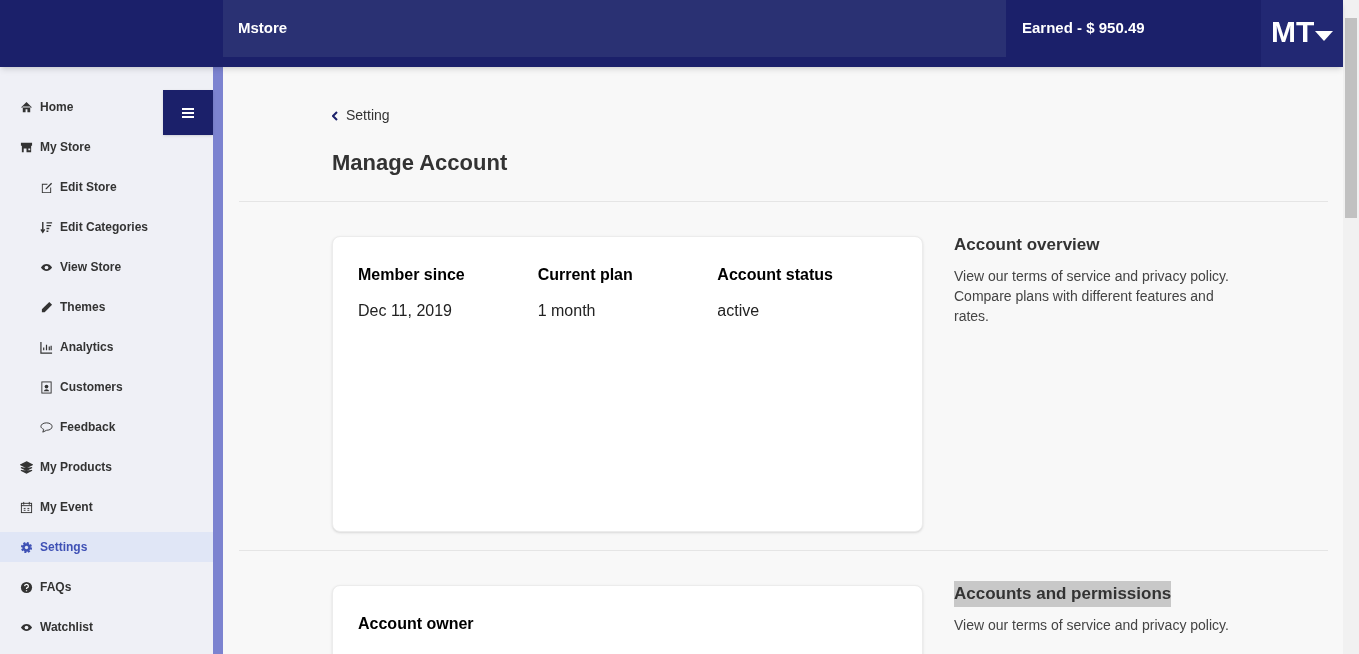 The width and height of the screenshot is (1359, 654). Describe the element at coordinates (830, 115) in the screenshot. I see `back-link: Setting` at that location.